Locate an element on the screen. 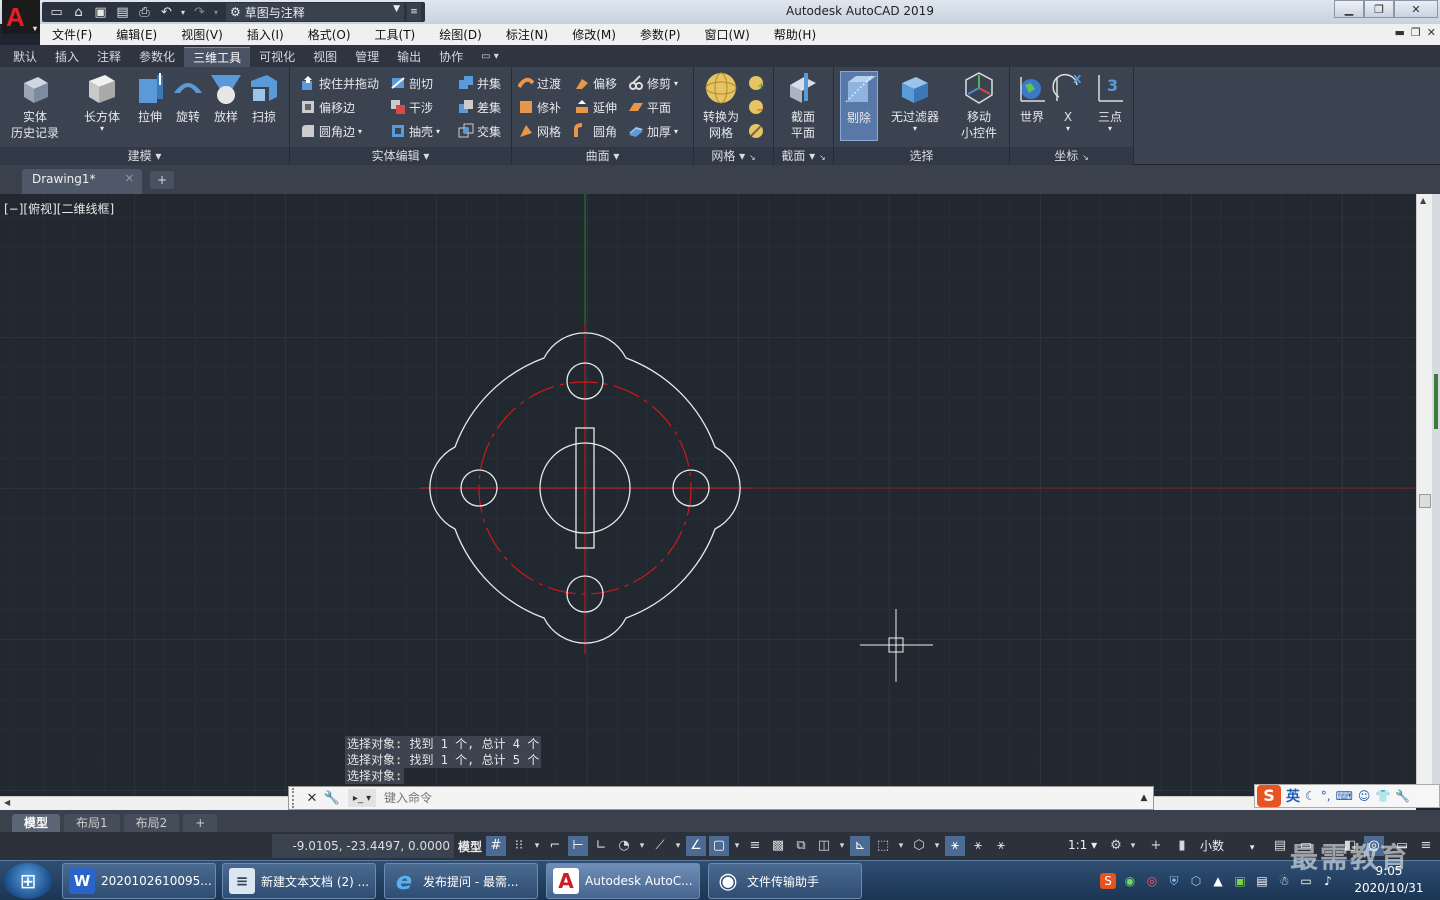 The image size is (1440, 900). menu-help: 帮助(H) is located at coordinates (795, 34).